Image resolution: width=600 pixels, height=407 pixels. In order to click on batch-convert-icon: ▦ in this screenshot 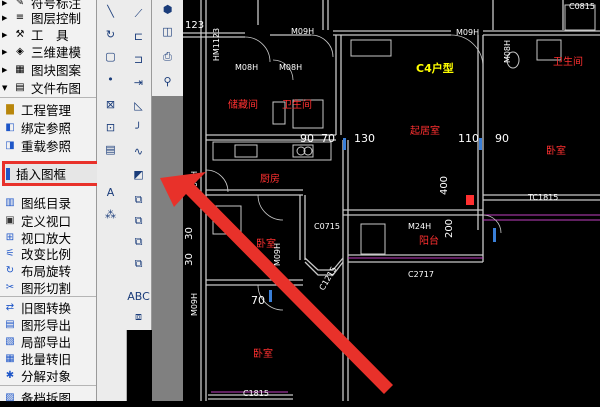, I will do `click(10, 358)`.